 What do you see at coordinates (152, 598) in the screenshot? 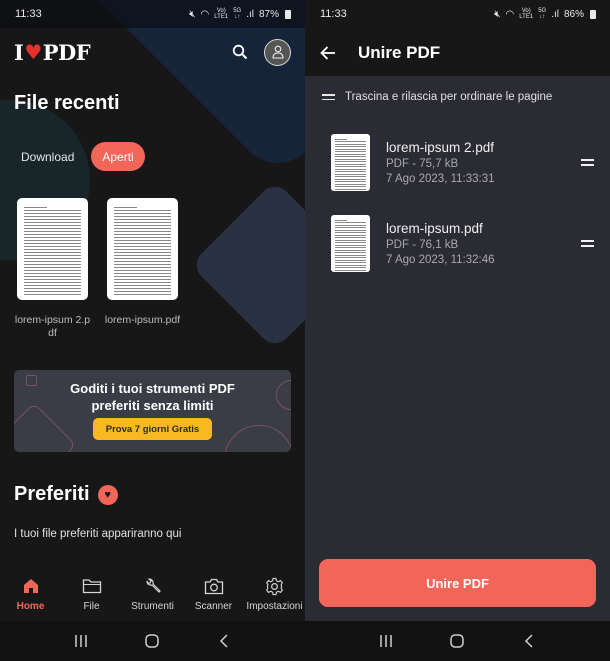
I see `nav-strumenti: Strumenti` at bounding box center [152, 598].